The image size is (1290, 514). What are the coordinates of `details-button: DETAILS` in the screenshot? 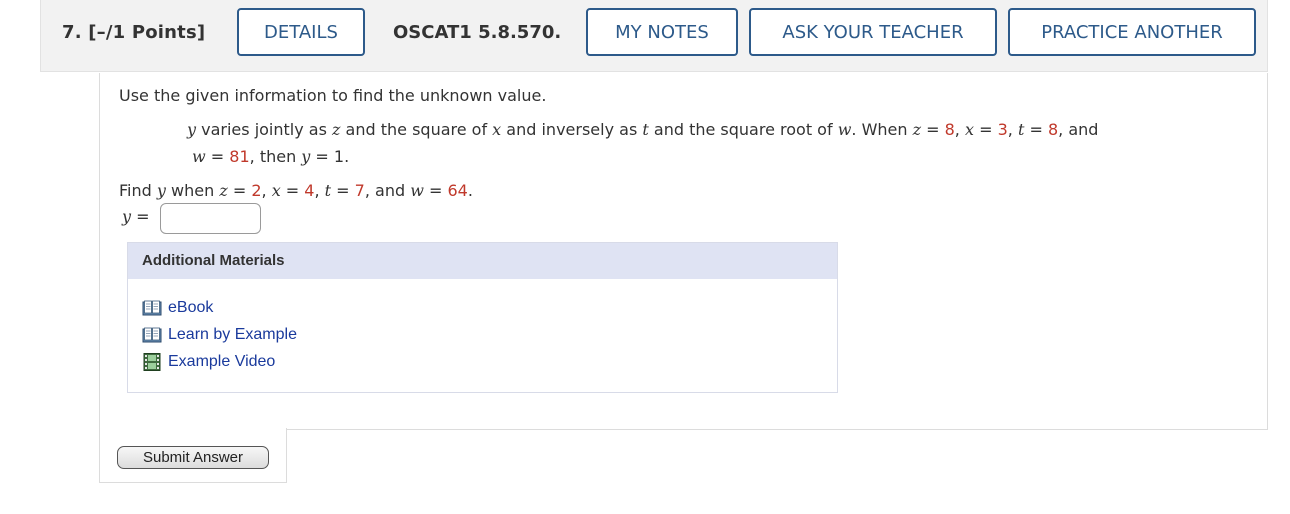 It's located at (301, 32).